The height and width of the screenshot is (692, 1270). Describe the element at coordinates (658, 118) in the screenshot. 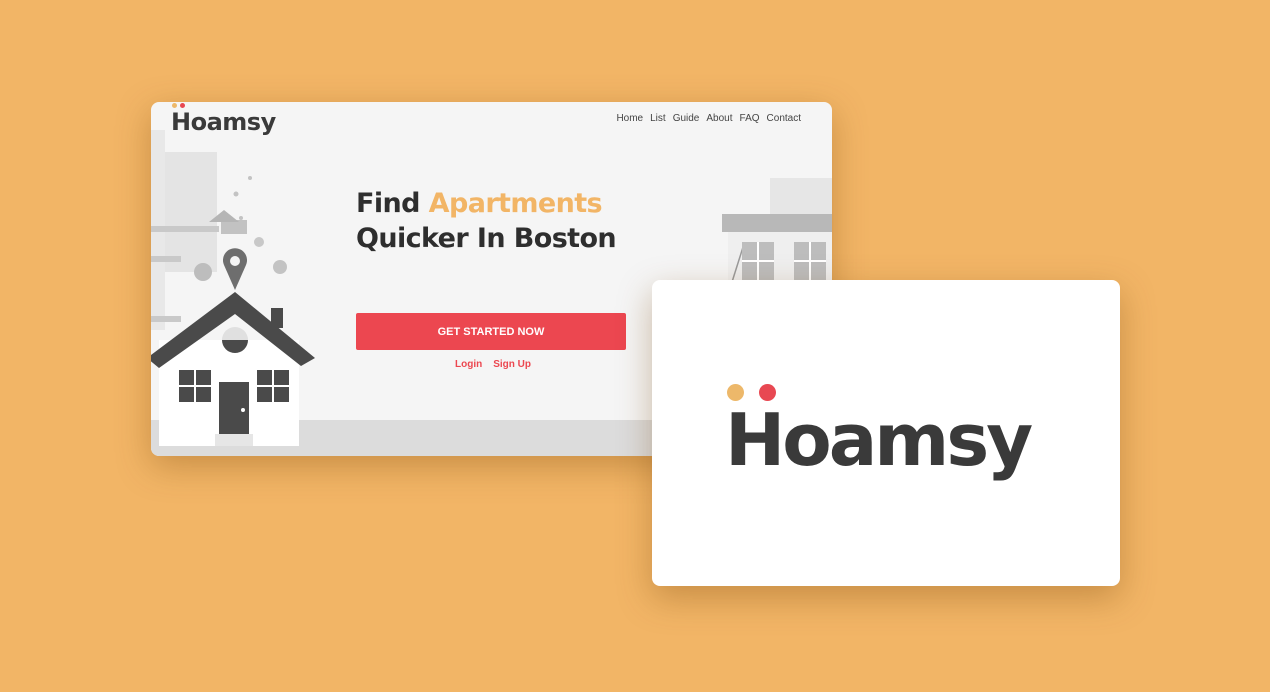

I see `nav-list: List` at that location.